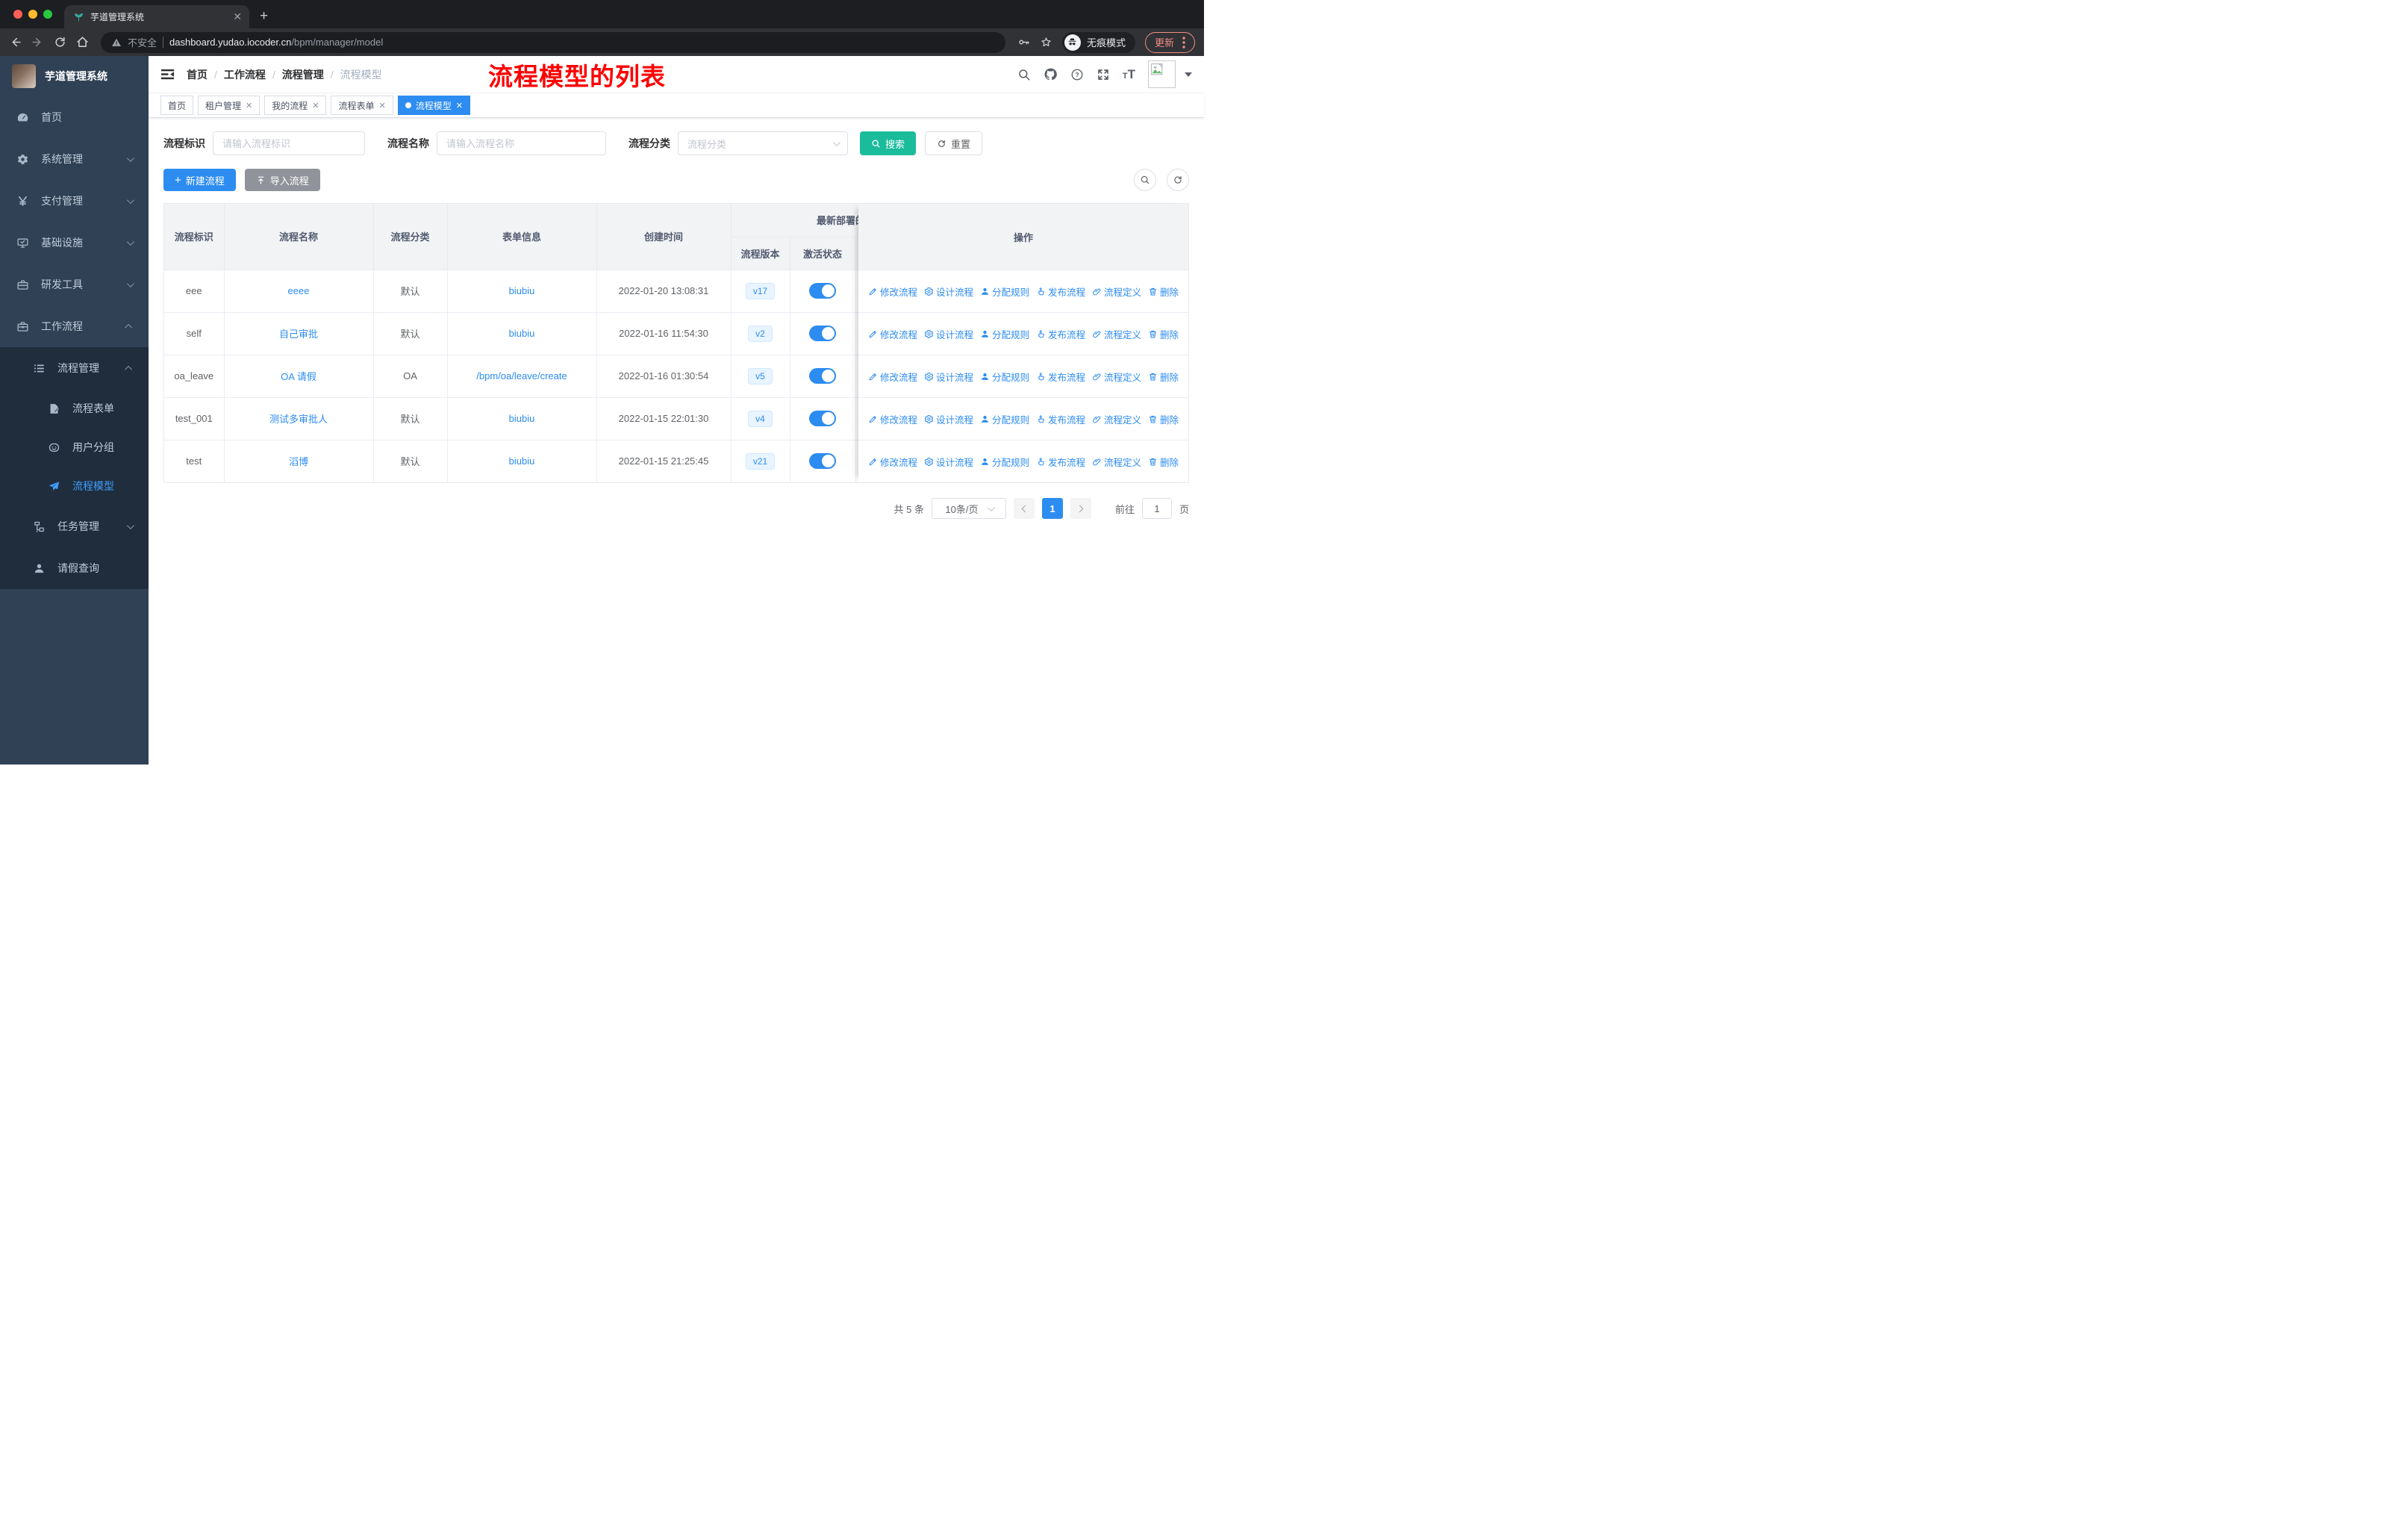 Image resolution: width=2408 pixels, height=1529 pixels. I want to click on sidebar-logo: 芋道管理系统, so click(74, 76).